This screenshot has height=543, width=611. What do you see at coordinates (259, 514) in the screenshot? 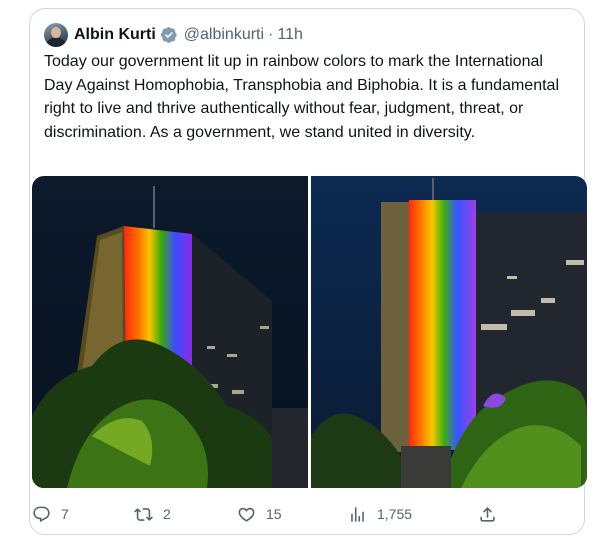
I see `like-button: 15` at bounding box center [259, 514].